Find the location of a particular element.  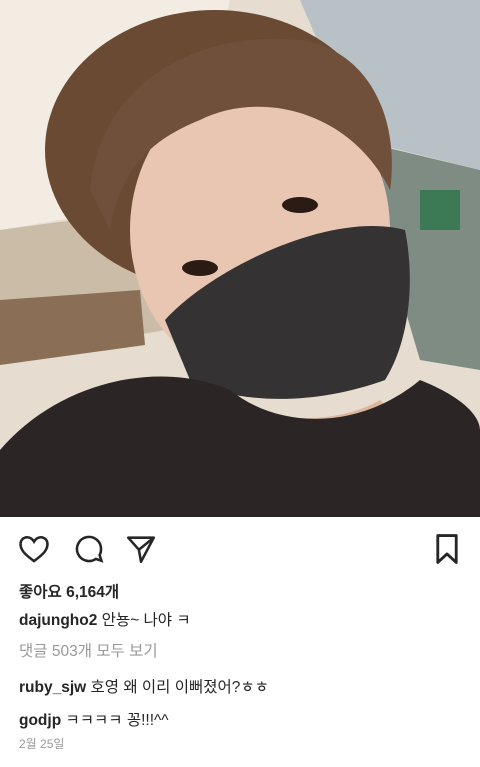

bookmark-icon is located at coordinates (447, 549).